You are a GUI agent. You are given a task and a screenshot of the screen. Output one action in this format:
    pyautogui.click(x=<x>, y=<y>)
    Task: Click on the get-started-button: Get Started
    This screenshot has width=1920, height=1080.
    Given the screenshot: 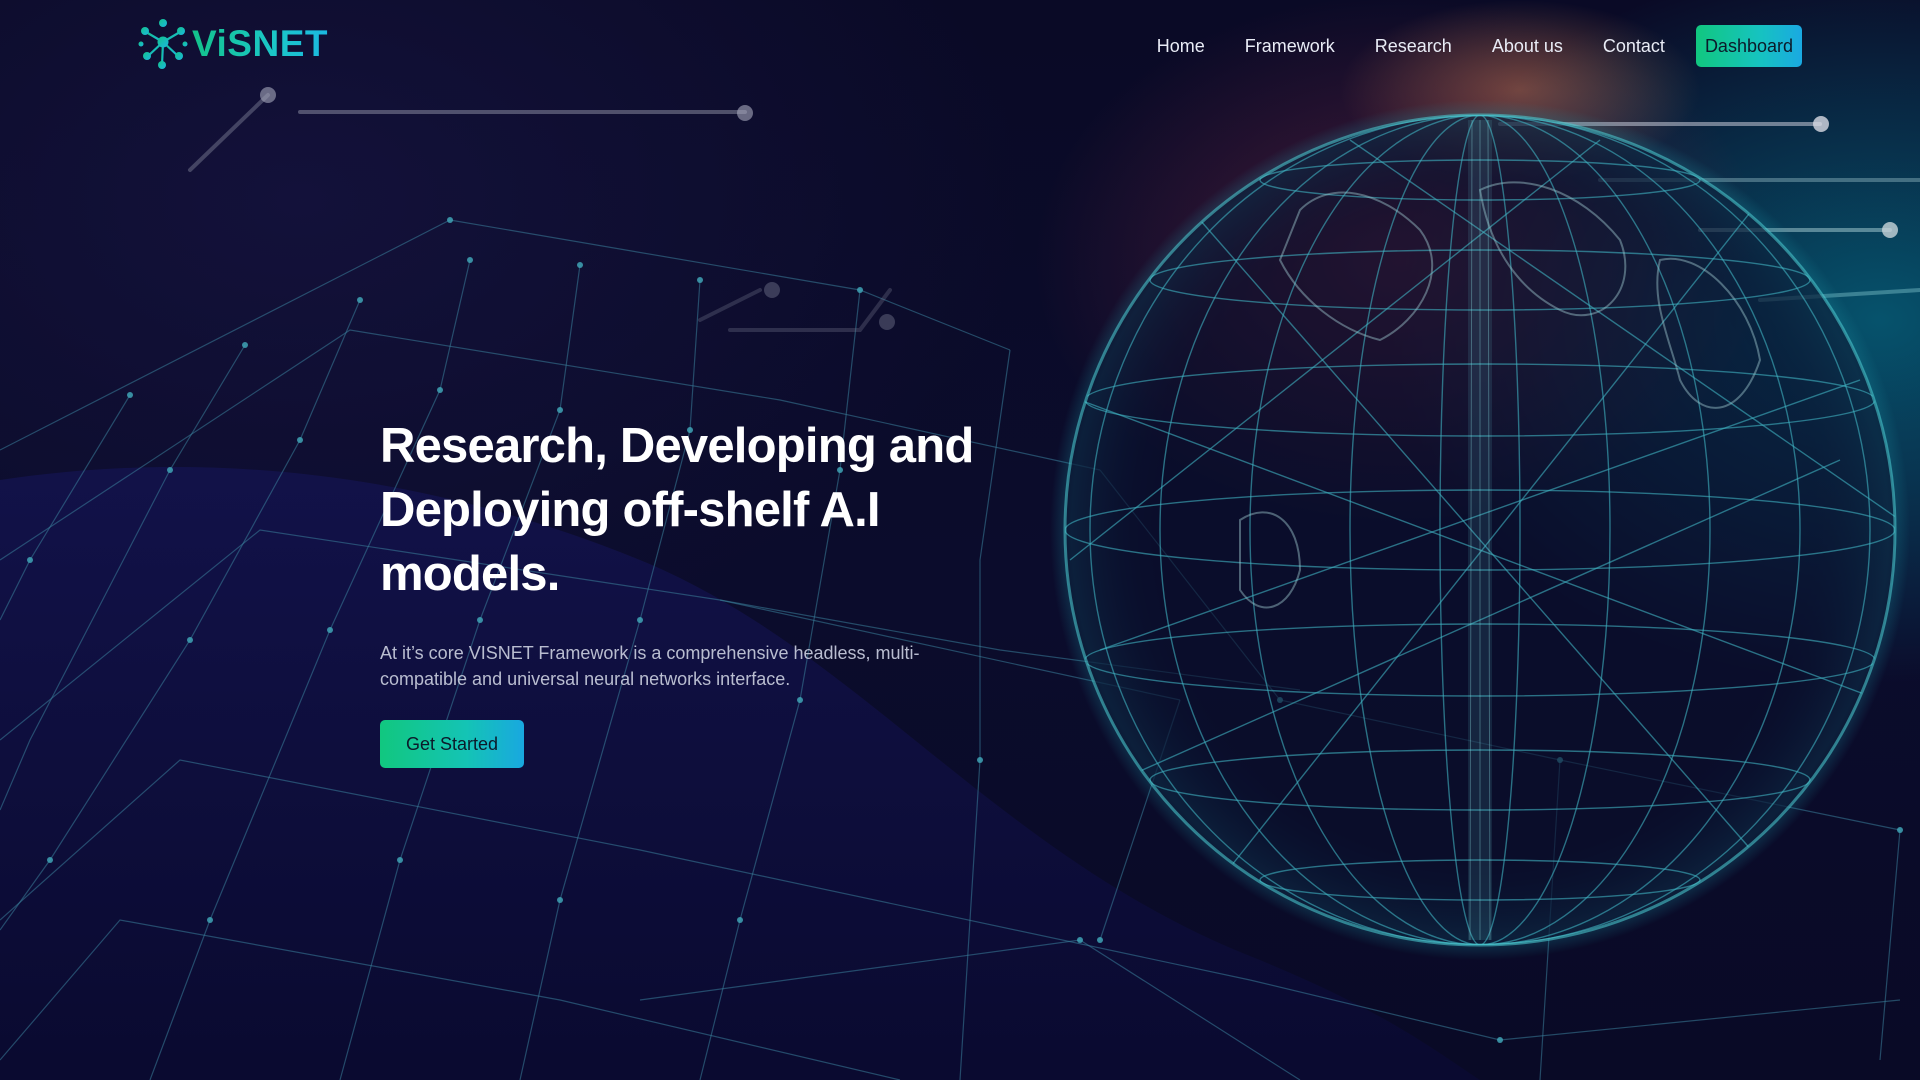 What is the action you would take?
    pyautogui.click(x=452, y=744)
    